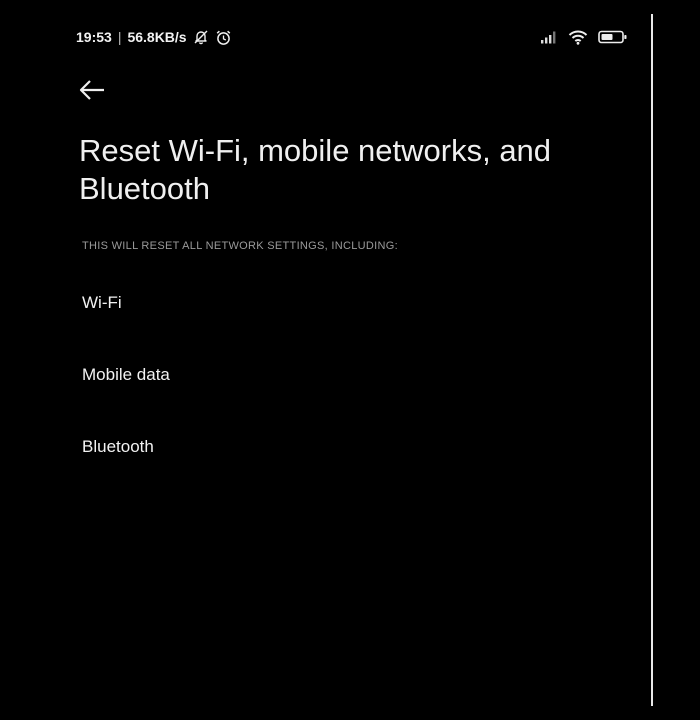 This screenshot has height=720, width=700. I want to click on status-bar: 19:53 | 56.8KB/s, so click(352, 37).